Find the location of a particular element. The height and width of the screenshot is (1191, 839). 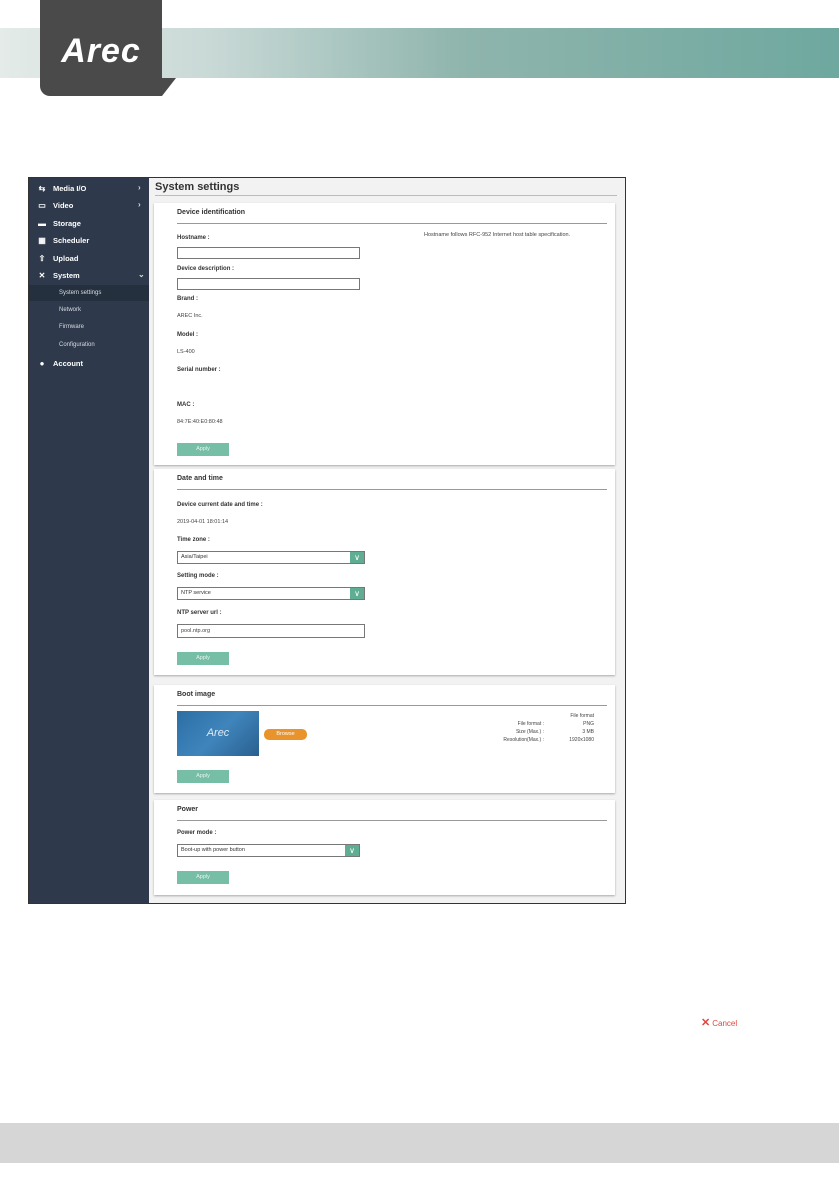

description-label: Device description : is located at coordinates (206, 269).